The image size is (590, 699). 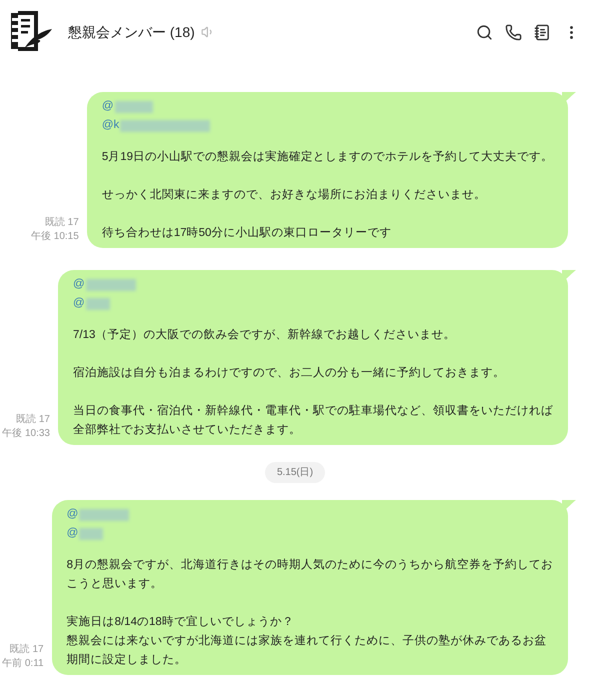 I want to click on message-text: 当日の食事代・宿泊代・新幹線代・電車代・駅での駐車場代など、領収書をいただければ, so click(x=313, y=411).